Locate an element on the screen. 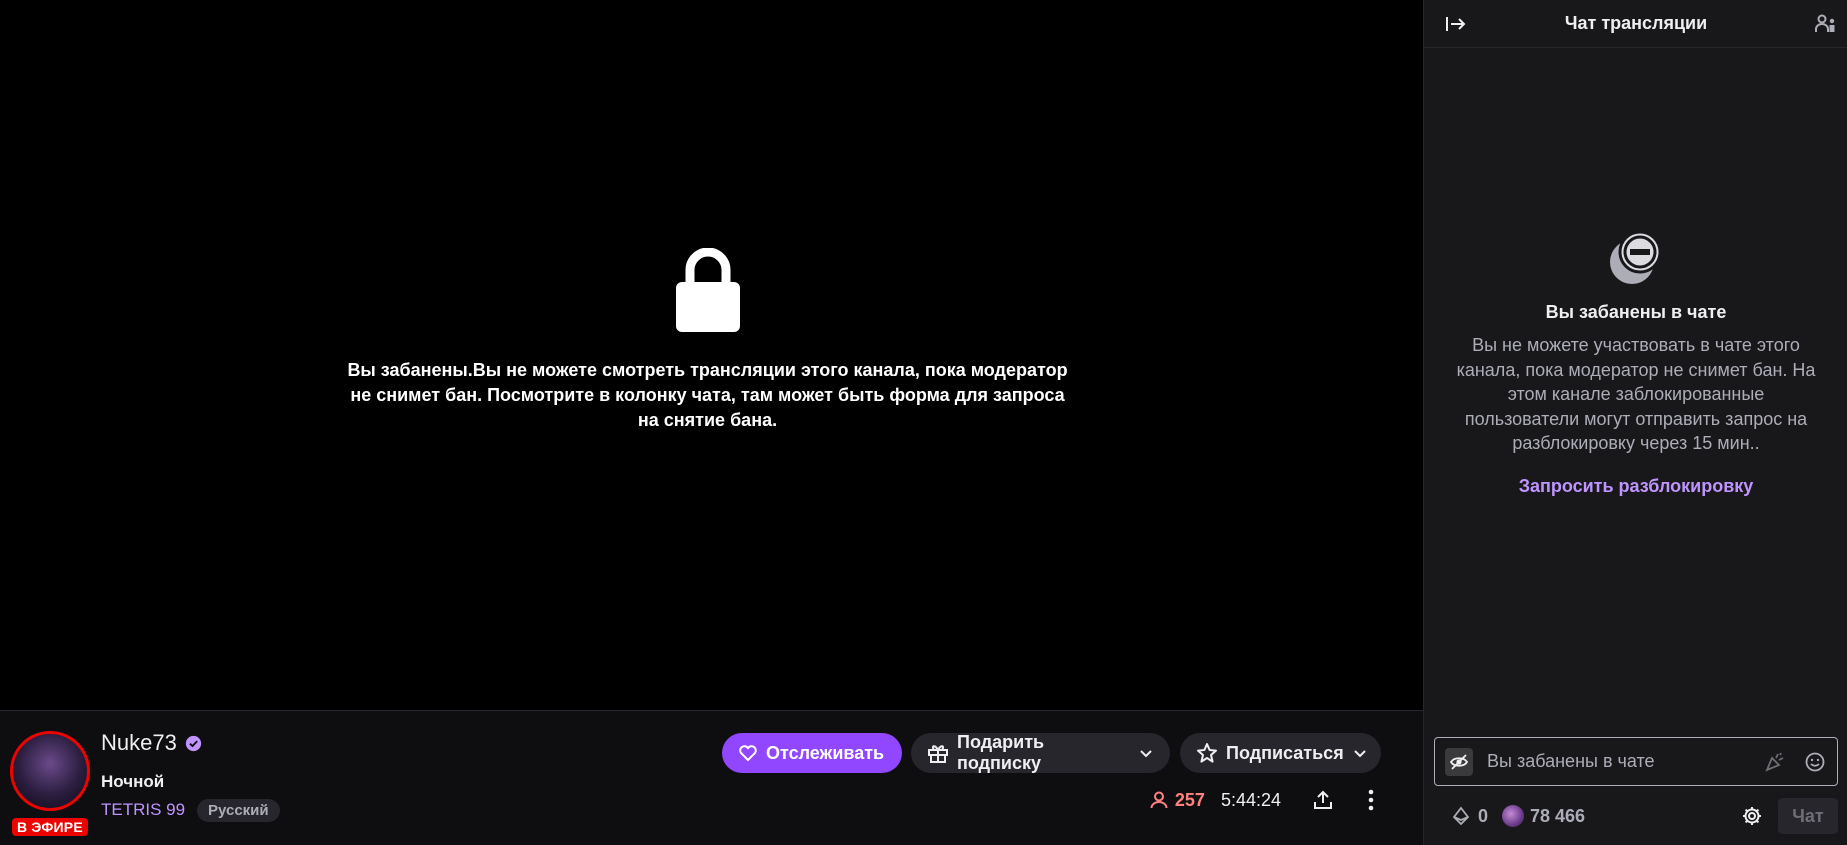  gift-icon is located at coordinates (938, 754).